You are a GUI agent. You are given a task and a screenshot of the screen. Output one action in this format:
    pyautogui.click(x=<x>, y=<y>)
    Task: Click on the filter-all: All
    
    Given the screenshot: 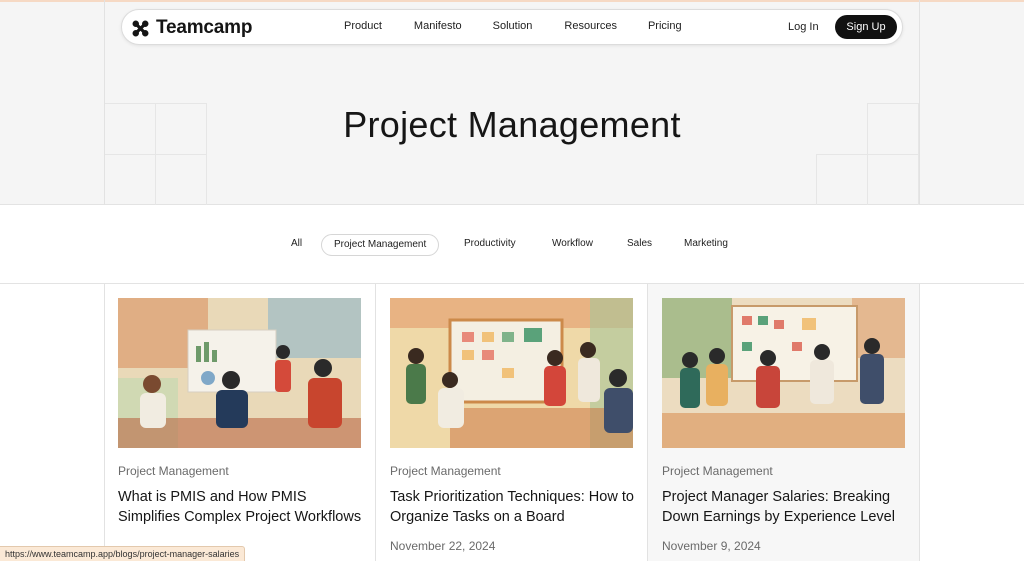 What is the action you would take?
    pyautogui.click(x=296, y=245)
    